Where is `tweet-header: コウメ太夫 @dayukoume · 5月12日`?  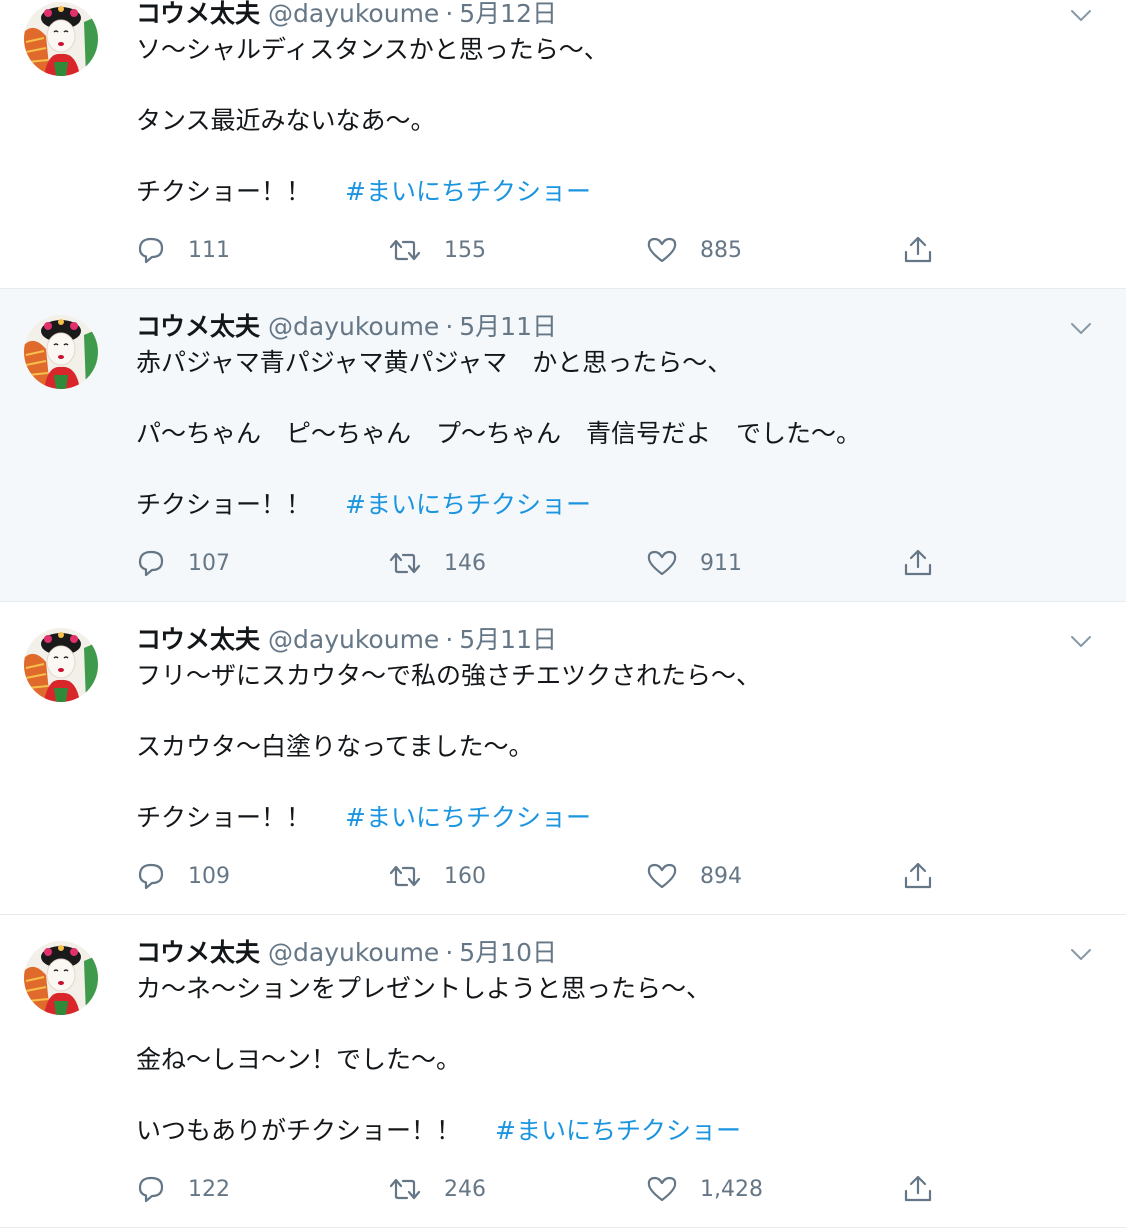 tweet-header: コウメ太夫 @dayukoume · 5月12日 is located at coordinates (346, 14).